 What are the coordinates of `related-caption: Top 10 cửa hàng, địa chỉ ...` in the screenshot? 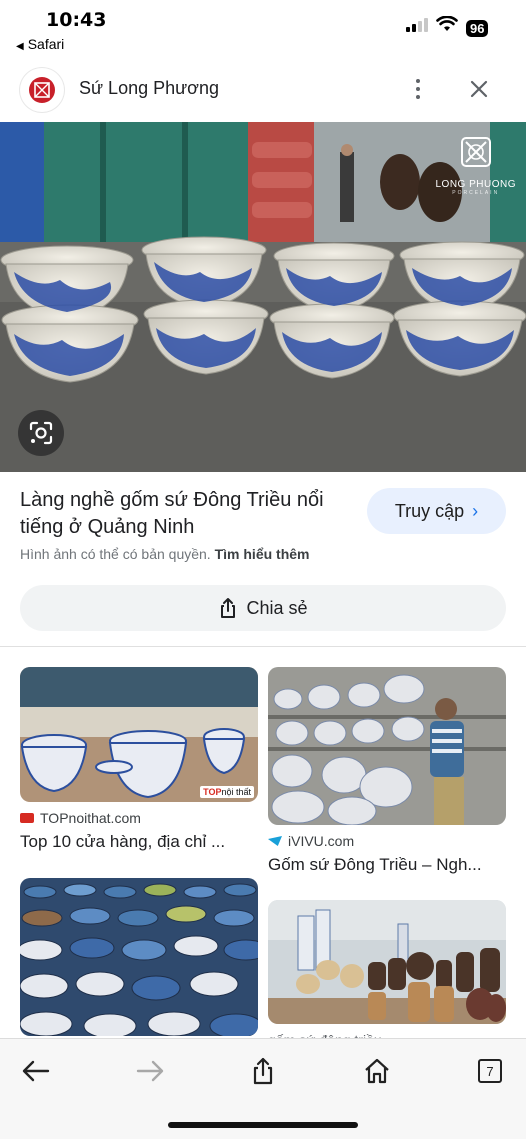 It's located at (139, 842).